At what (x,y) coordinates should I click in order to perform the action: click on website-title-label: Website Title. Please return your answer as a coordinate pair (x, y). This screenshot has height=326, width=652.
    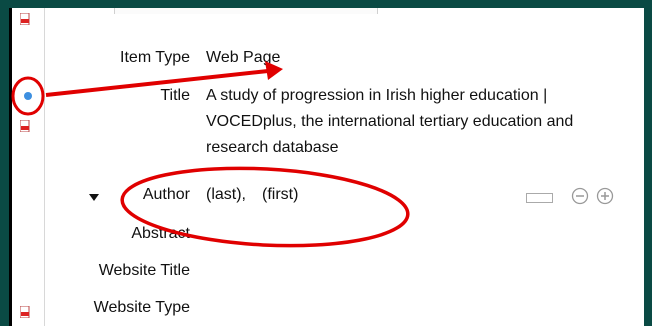
    Looking at the image, I should click on (144, 270).